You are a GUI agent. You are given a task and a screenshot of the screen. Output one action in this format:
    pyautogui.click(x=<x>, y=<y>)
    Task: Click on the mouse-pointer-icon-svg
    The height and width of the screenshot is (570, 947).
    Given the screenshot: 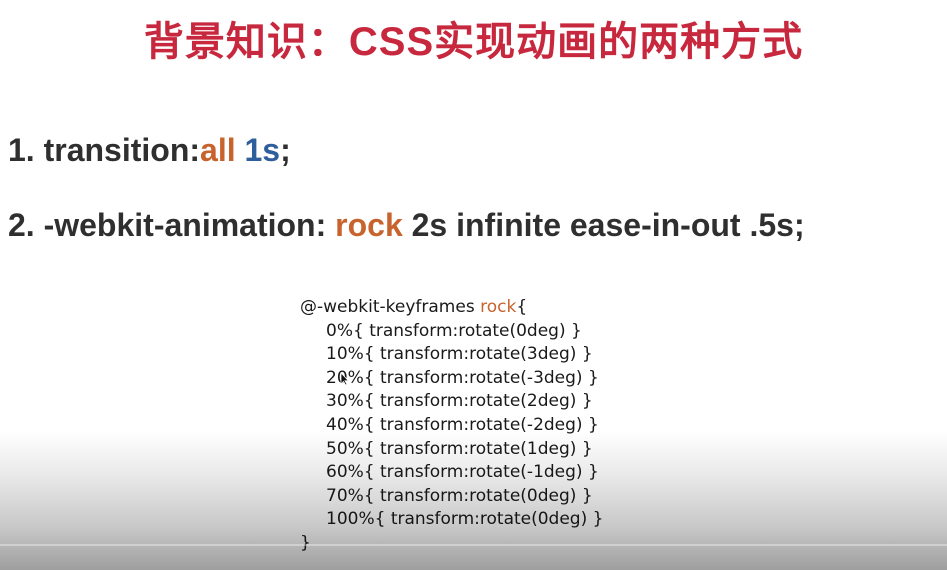 What is the action you would take?
    pyautogui.click(x=345, y=379)
    